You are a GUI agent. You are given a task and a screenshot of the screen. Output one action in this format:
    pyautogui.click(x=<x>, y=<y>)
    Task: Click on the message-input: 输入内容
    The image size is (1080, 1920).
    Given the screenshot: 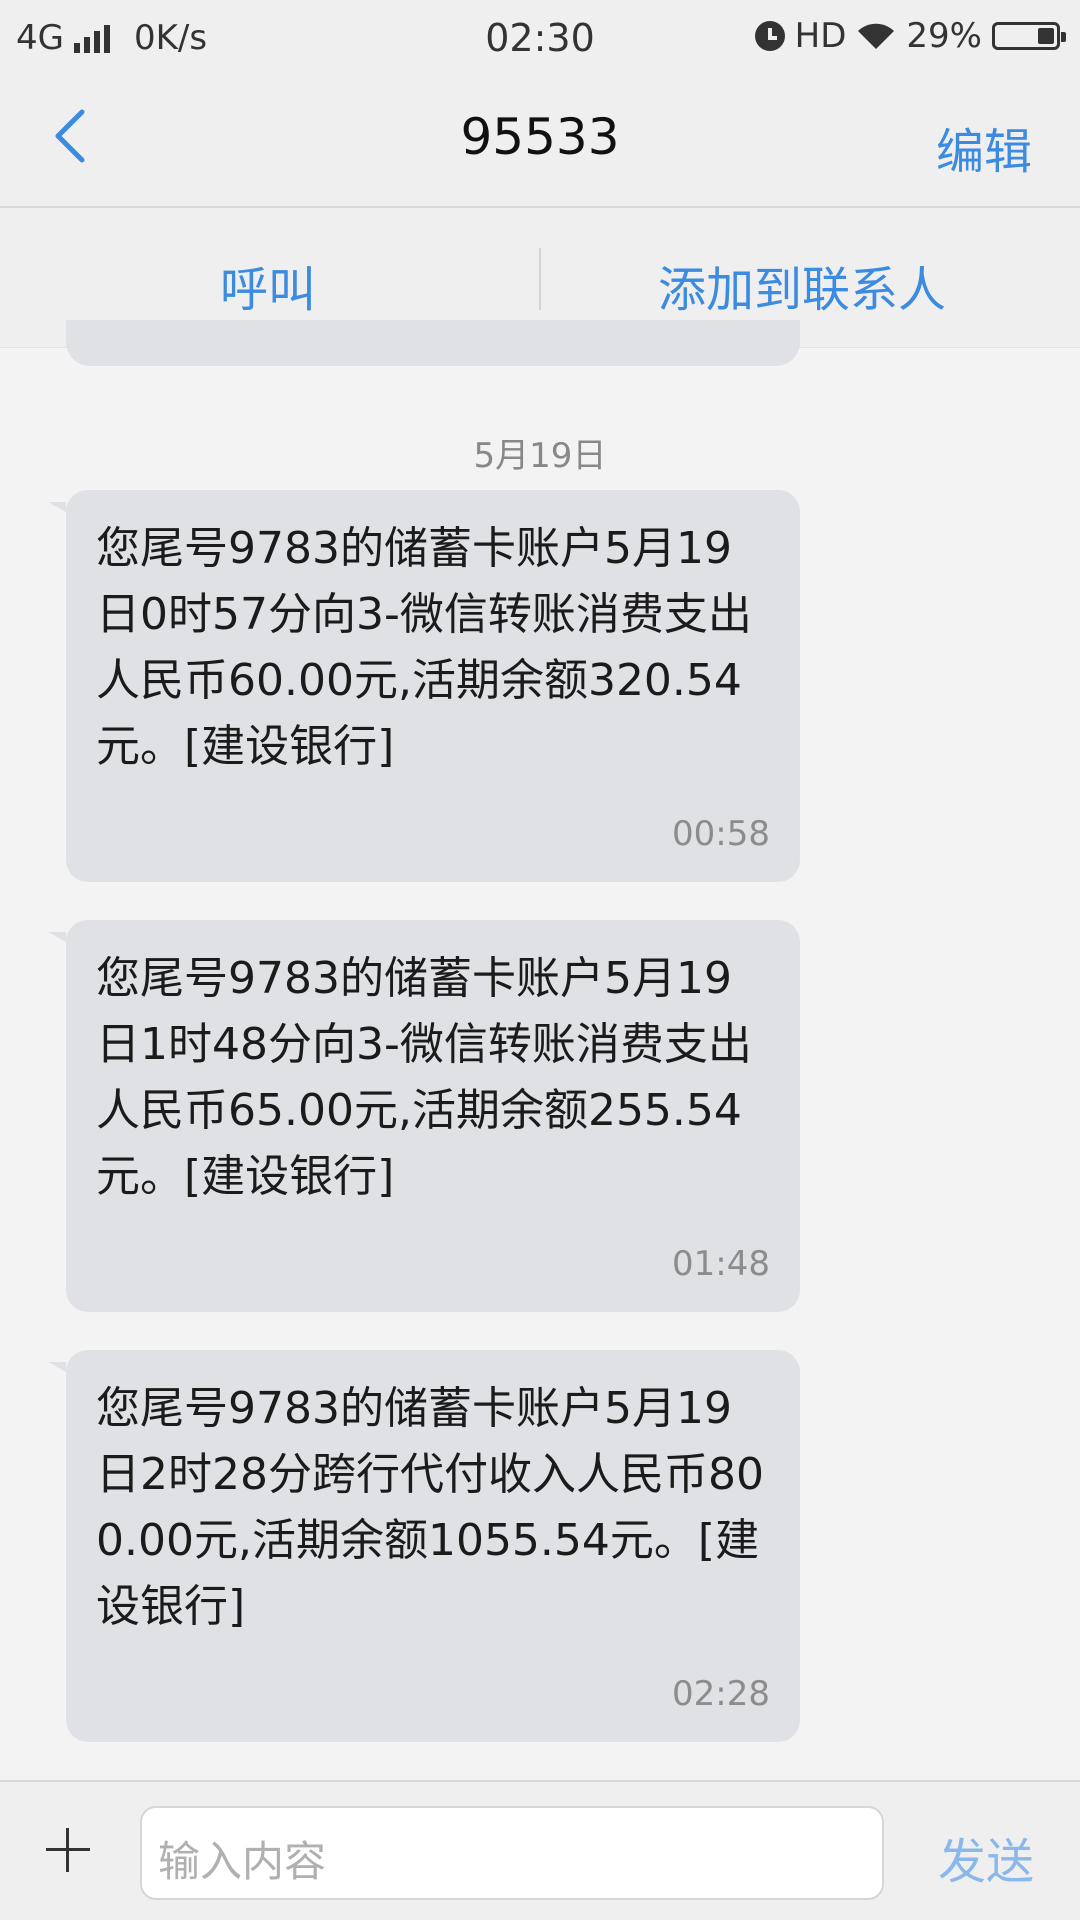 What is the action you would take?
    pyautogui.click(x=512, y=1853)
    